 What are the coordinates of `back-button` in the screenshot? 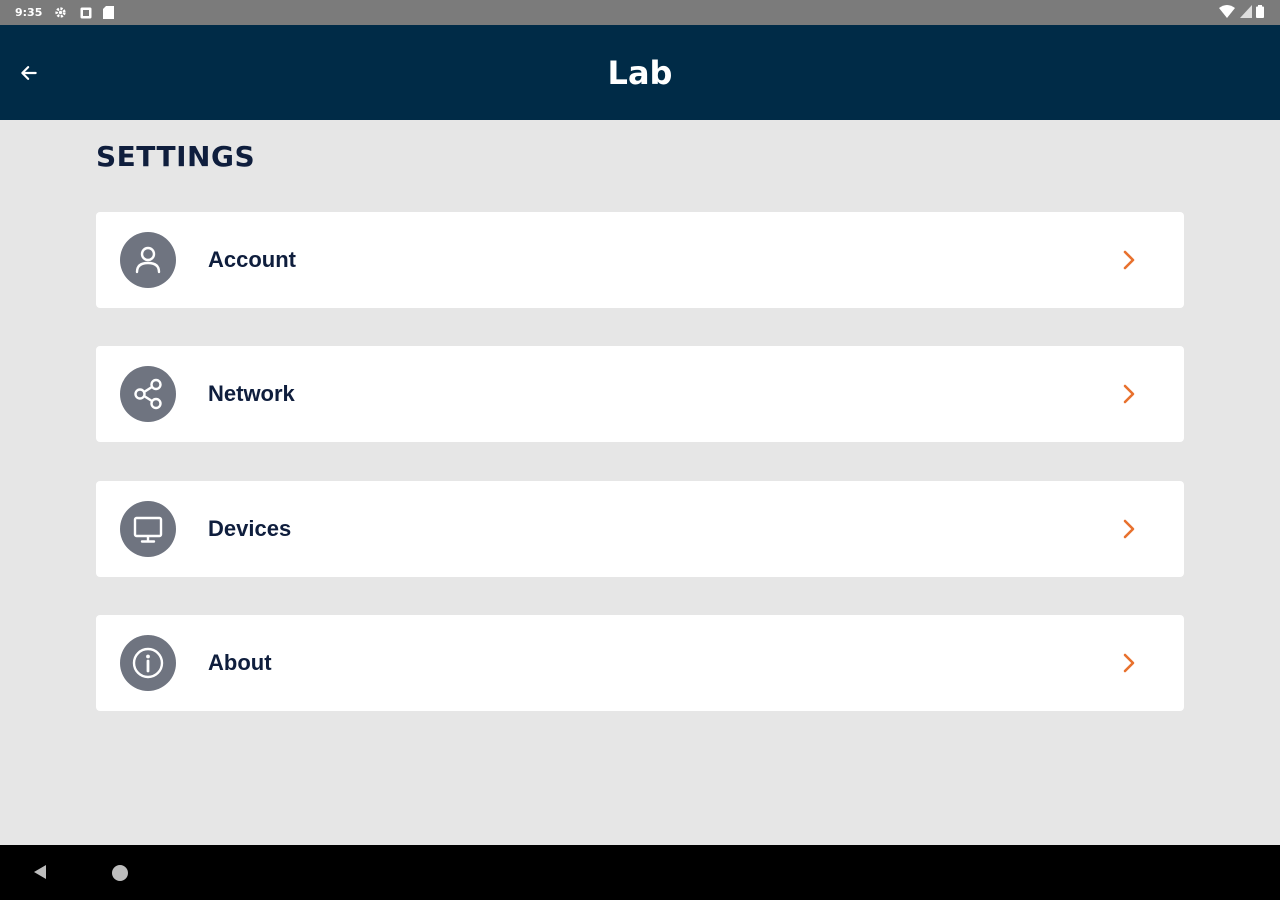 It's located at (29, 73).